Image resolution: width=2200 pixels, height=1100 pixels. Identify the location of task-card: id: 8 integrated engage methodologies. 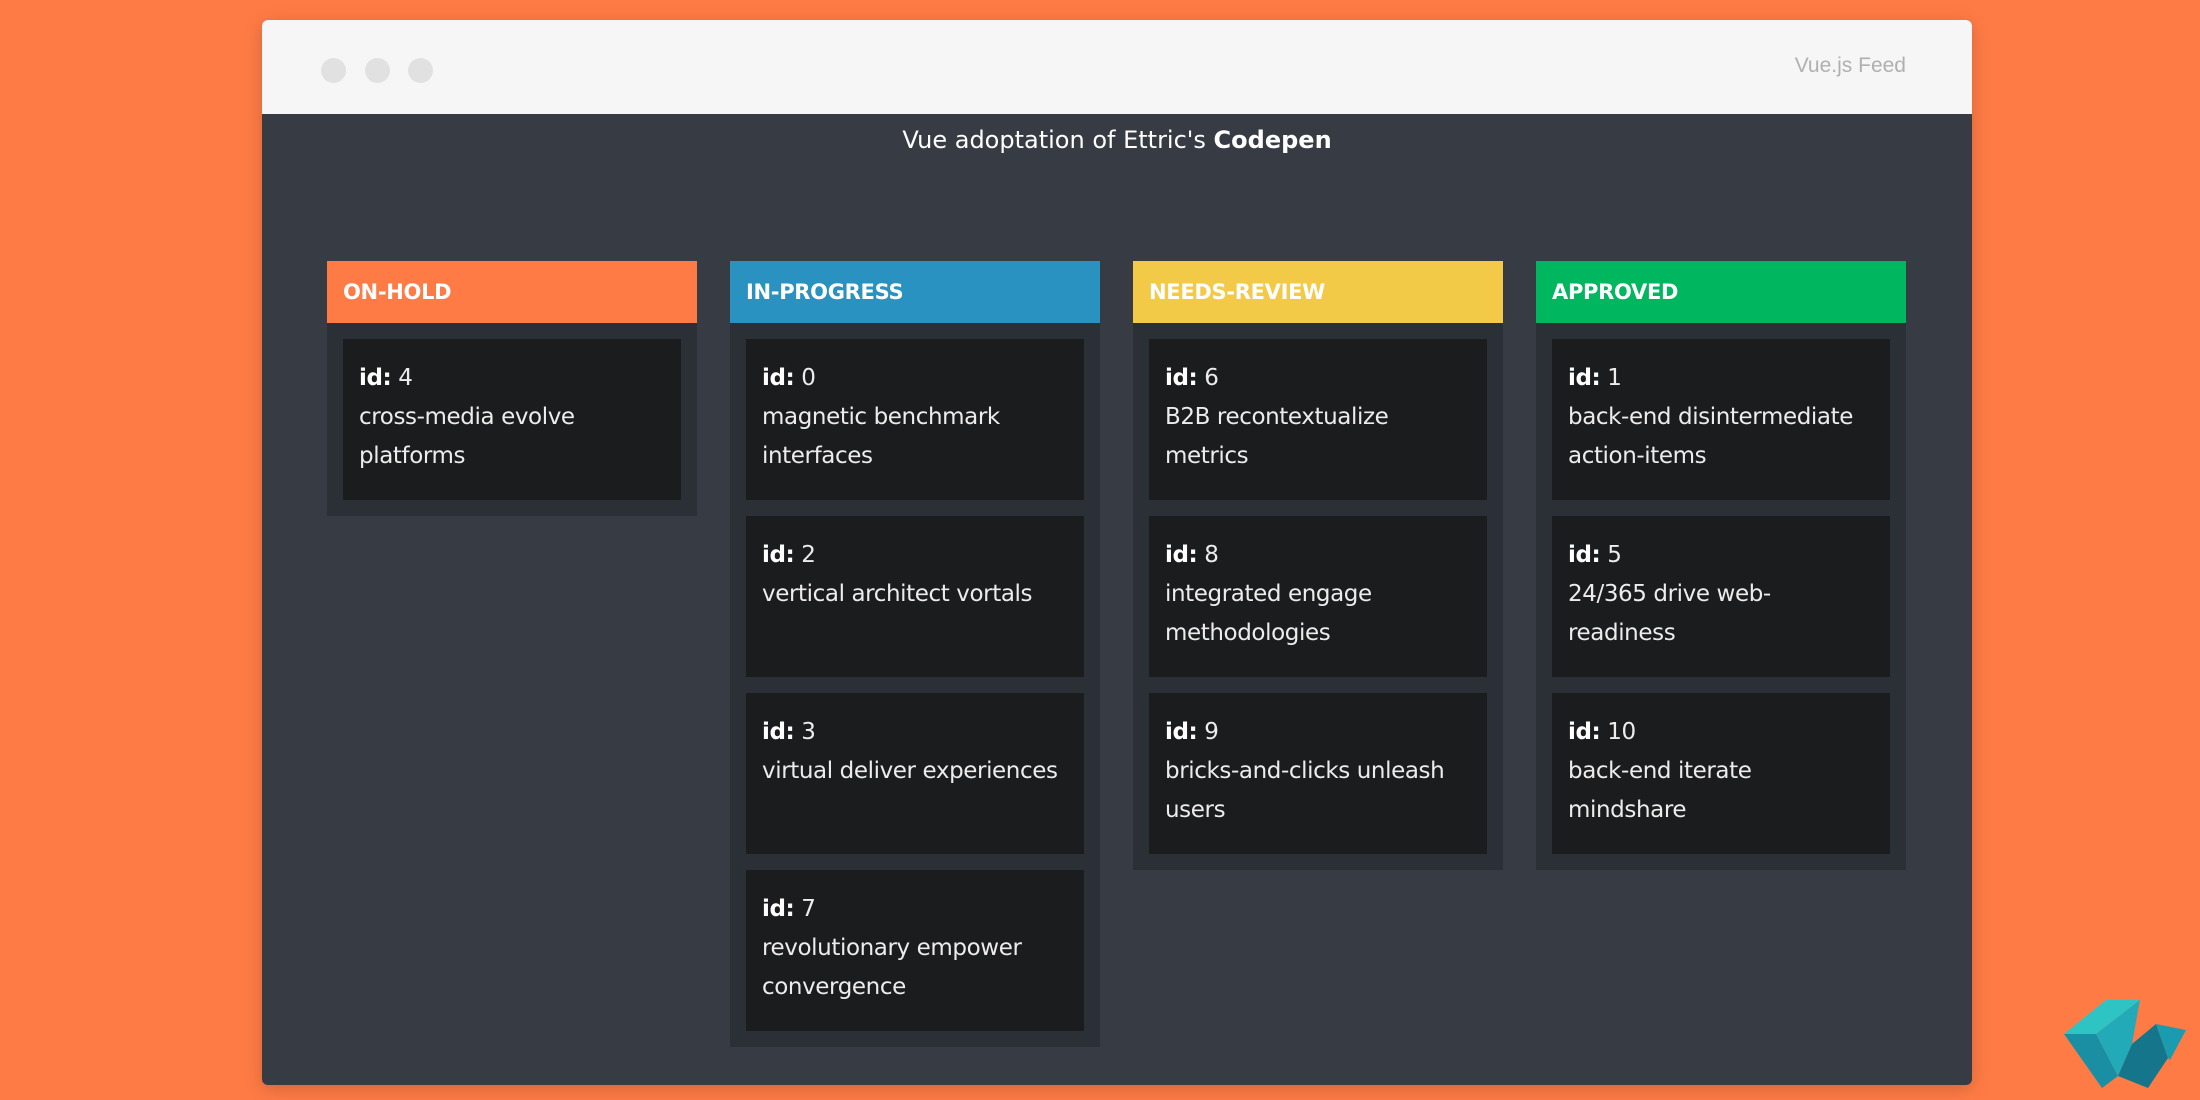
(1318, 596).